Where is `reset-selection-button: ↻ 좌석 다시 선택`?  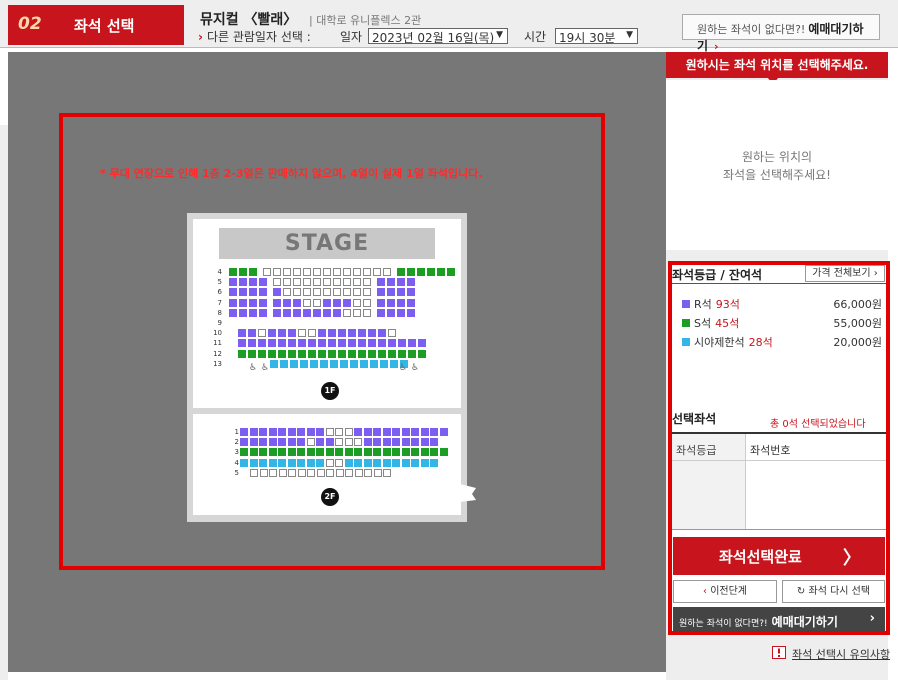 reset-selection-button: ↻ 좌석 다시 선택 is located at coordinates (833, 591).